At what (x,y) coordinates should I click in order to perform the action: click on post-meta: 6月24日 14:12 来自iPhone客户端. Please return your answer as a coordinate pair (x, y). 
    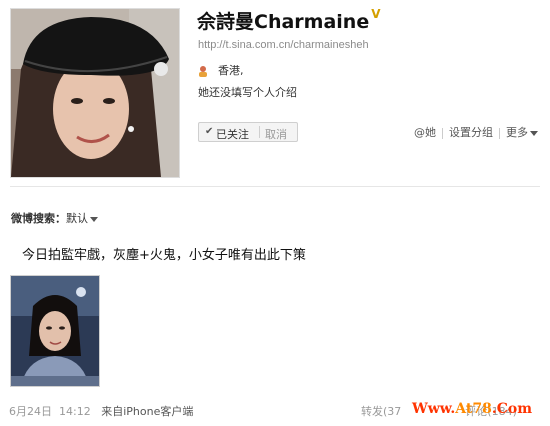
    Looking at the image, I should click on (101, 411).